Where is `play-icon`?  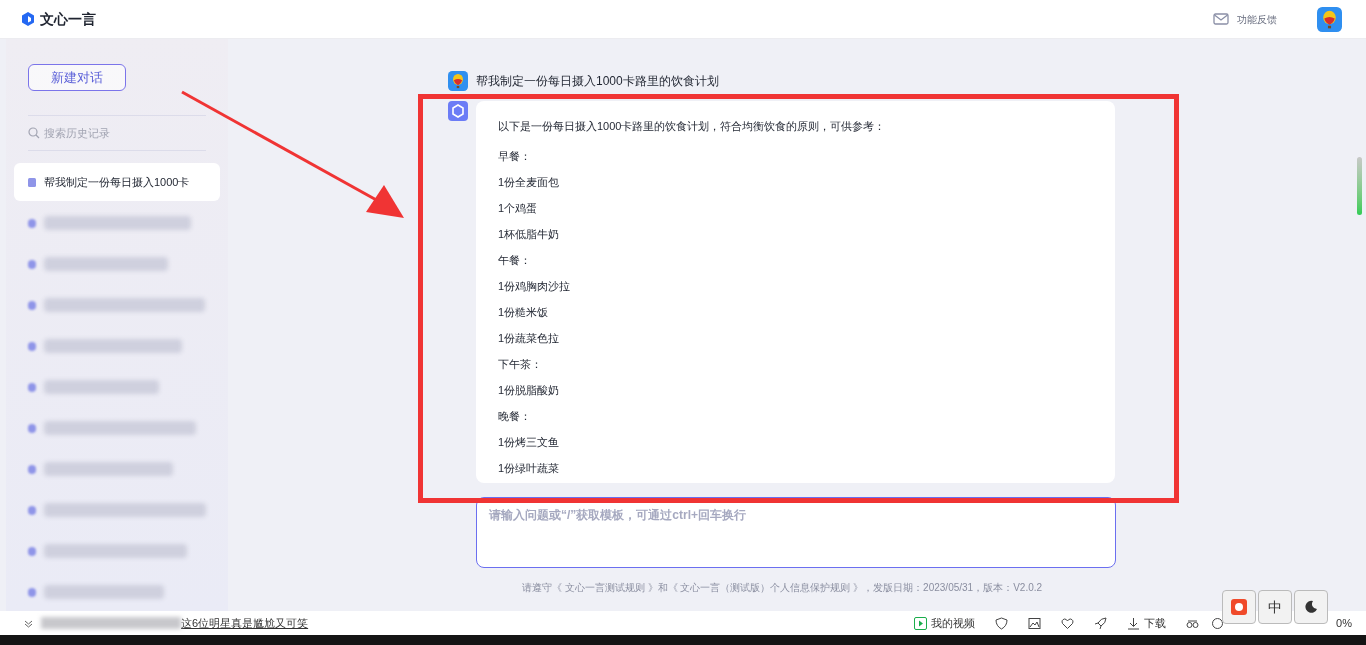
play-icon is located at coordinates (921, 623).